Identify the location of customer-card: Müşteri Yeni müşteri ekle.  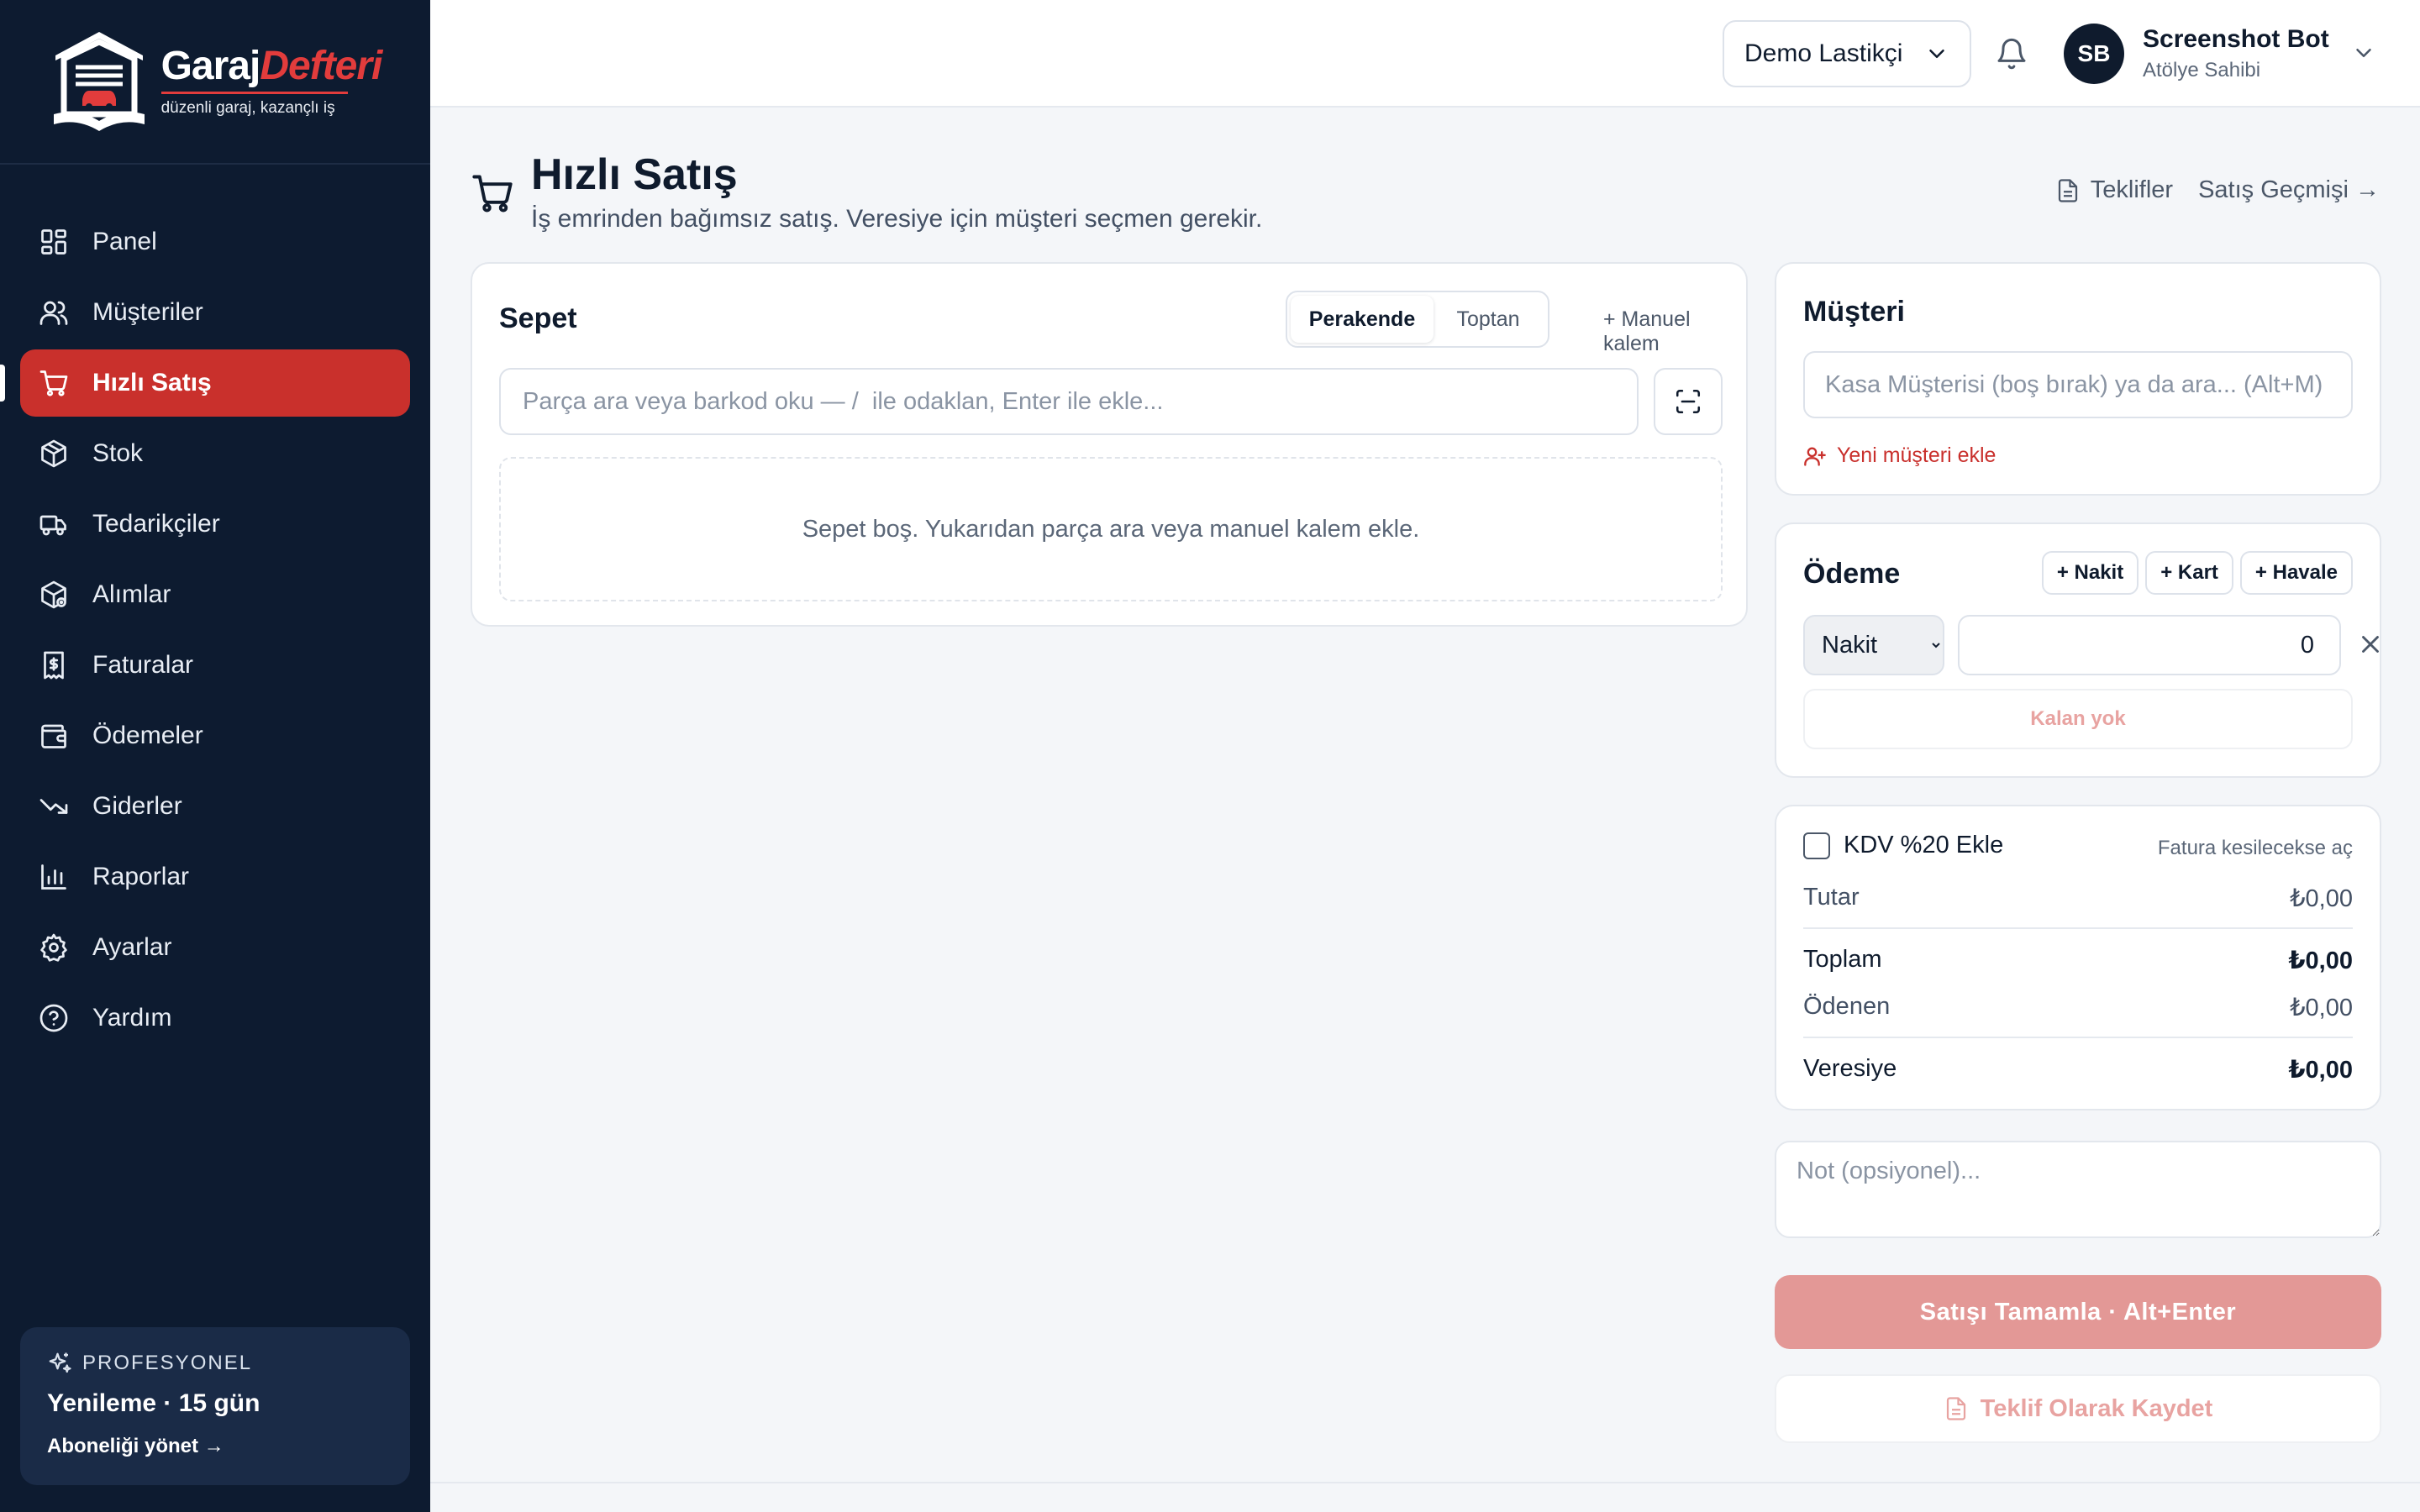
(2078, 379).